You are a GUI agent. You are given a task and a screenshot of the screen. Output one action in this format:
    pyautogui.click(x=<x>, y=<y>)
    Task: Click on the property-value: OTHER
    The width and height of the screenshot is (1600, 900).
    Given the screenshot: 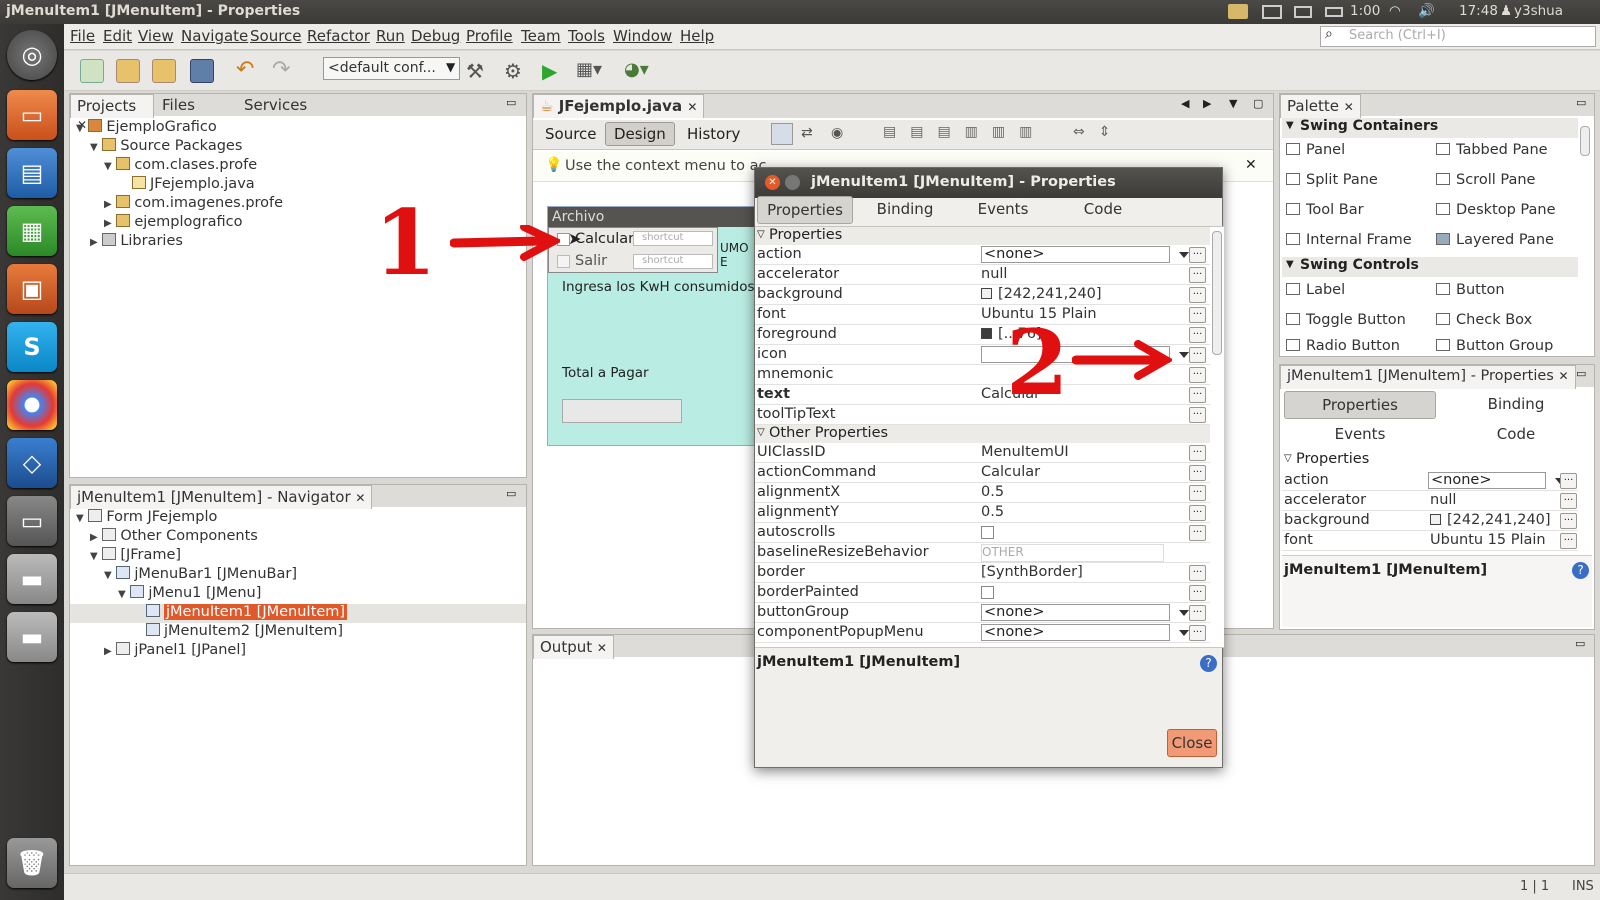 What is the action you would take?
    pyautogui.click(x=1072, y=553)
    